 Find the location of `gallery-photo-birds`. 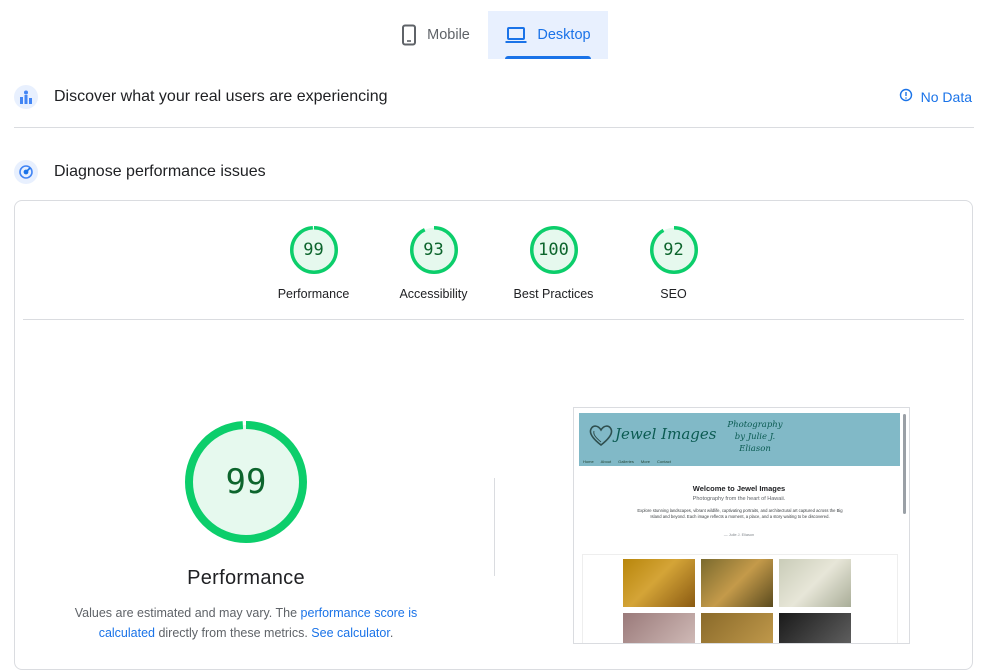

gallery-photo-birds is located at coordinates (815, 583).